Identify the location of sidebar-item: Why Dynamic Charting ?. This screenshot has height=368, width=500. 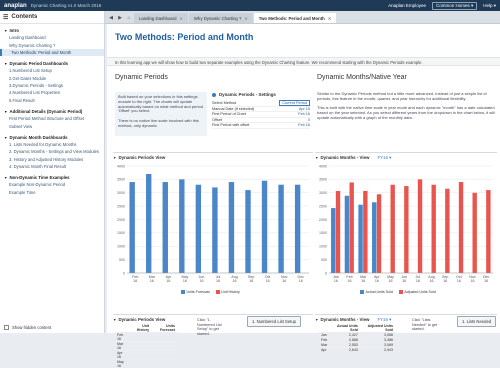
(52, 44).